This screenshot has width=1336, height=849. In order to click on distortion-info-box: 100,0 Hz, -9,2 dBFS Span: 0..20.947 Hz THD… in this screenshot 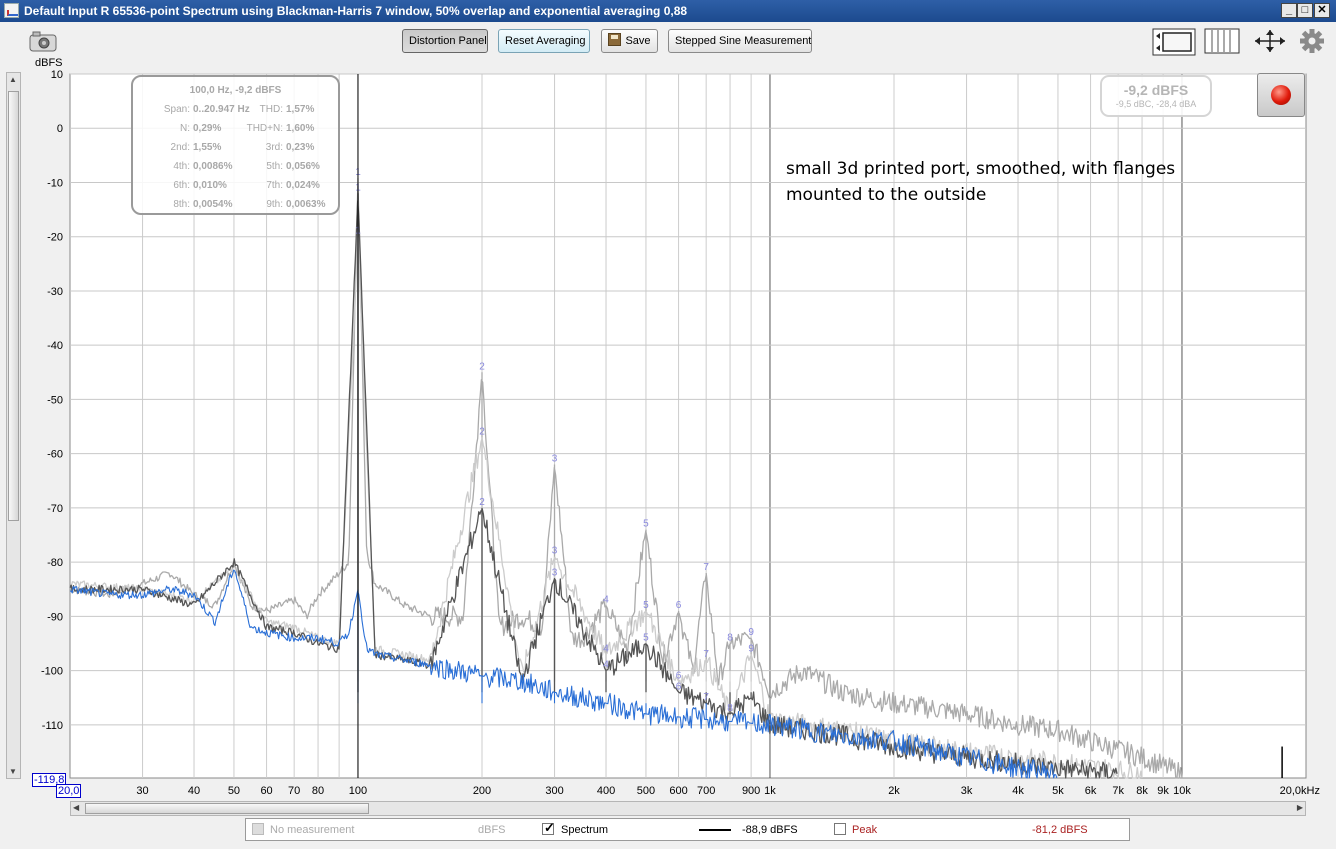, I will do `click(235, 145)`.